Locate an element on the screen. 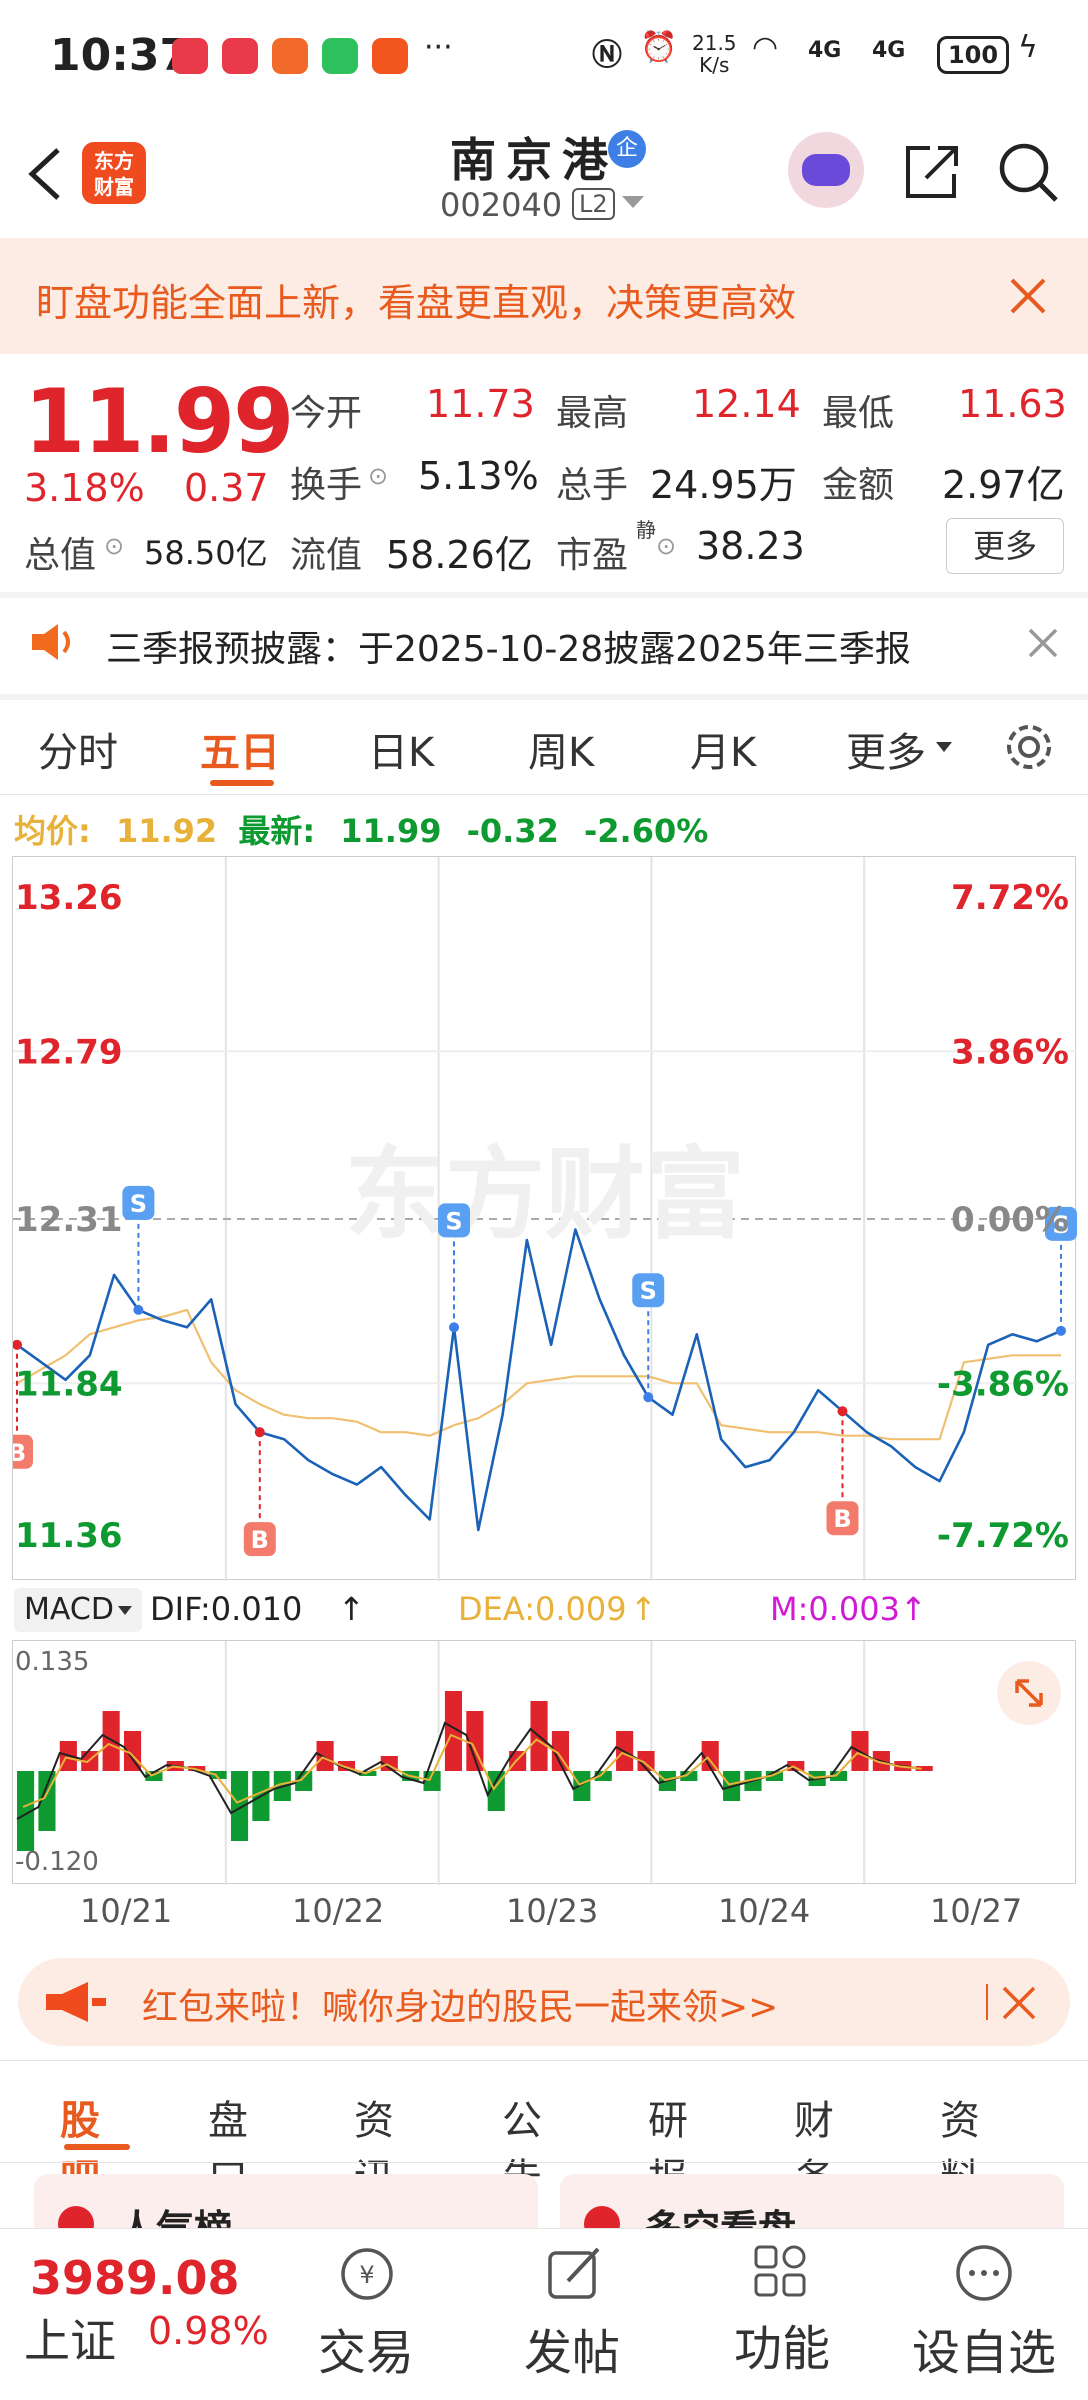 This screenshot has height=2400, width=1088. feature-notice-banner: 盯盘功能全面上新，看盘更直观，决策更高效 is located at coordinates (544, 296).